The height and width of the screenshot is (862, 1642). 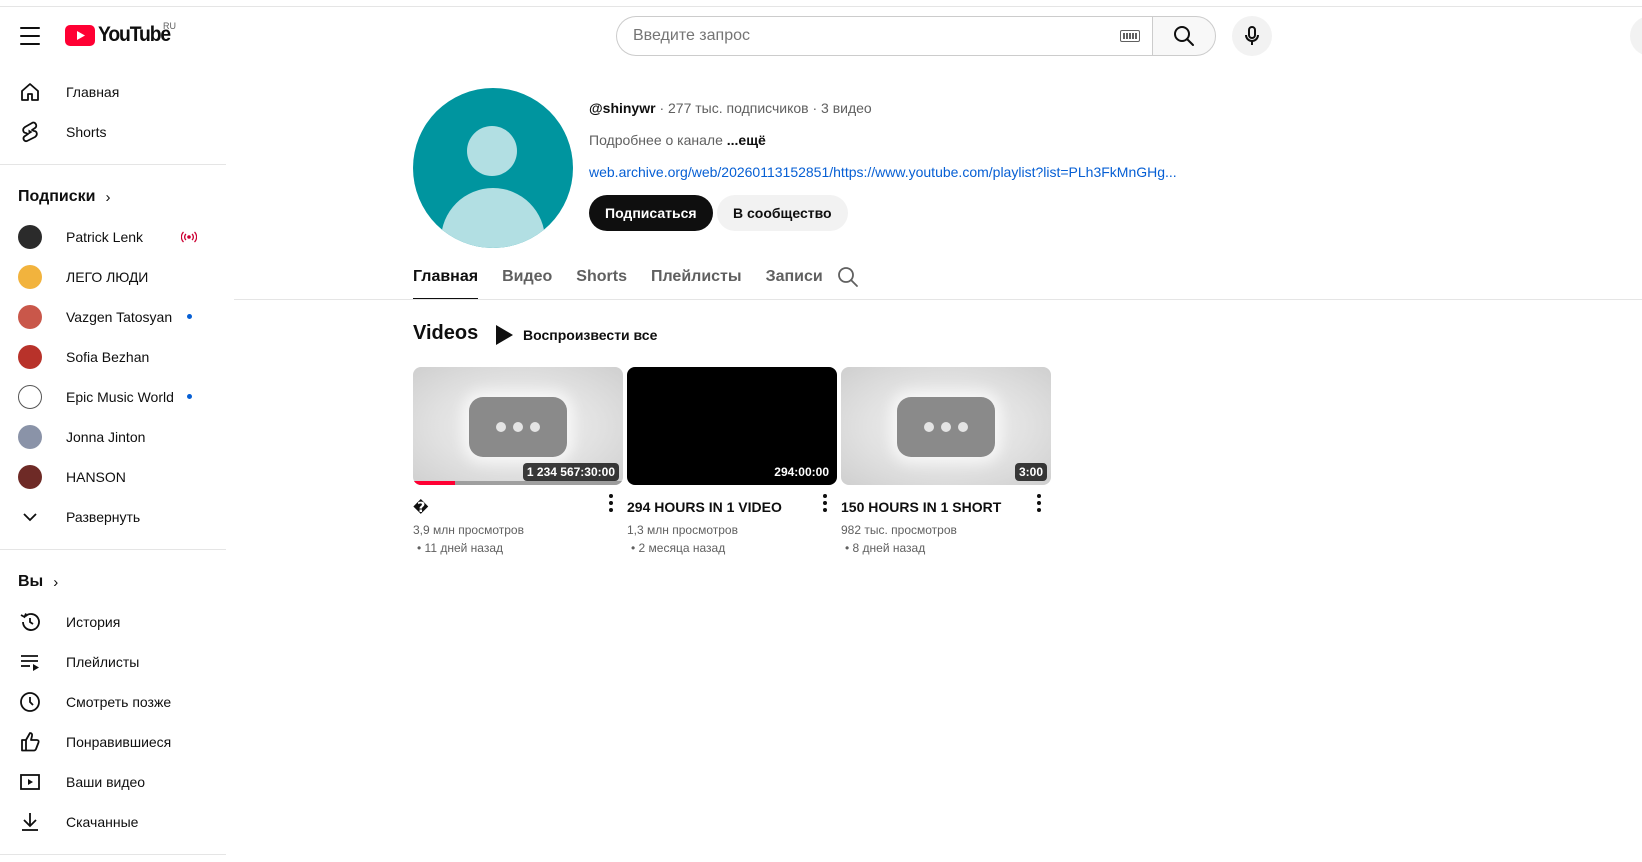 I want to click on masthead: YouTube RU, so click(x=821, y=36).